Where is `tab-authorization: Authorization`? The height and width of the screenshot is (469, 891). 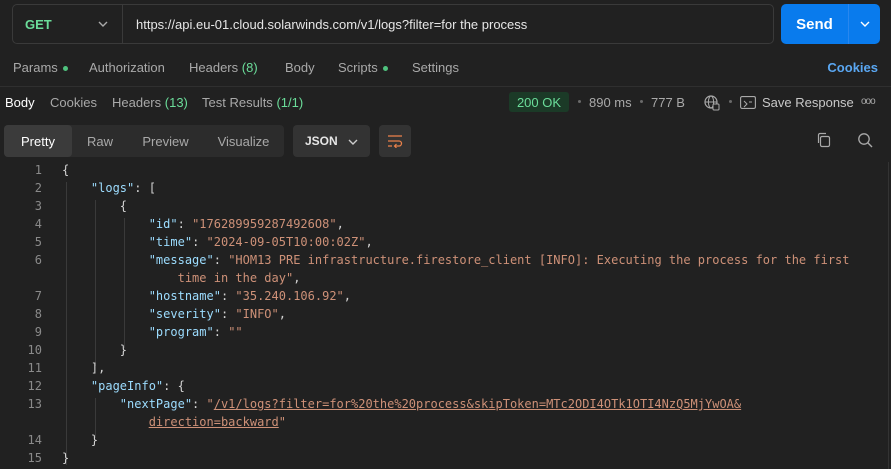 tab-authorization: Authorization is located at coordinates (127, 67).